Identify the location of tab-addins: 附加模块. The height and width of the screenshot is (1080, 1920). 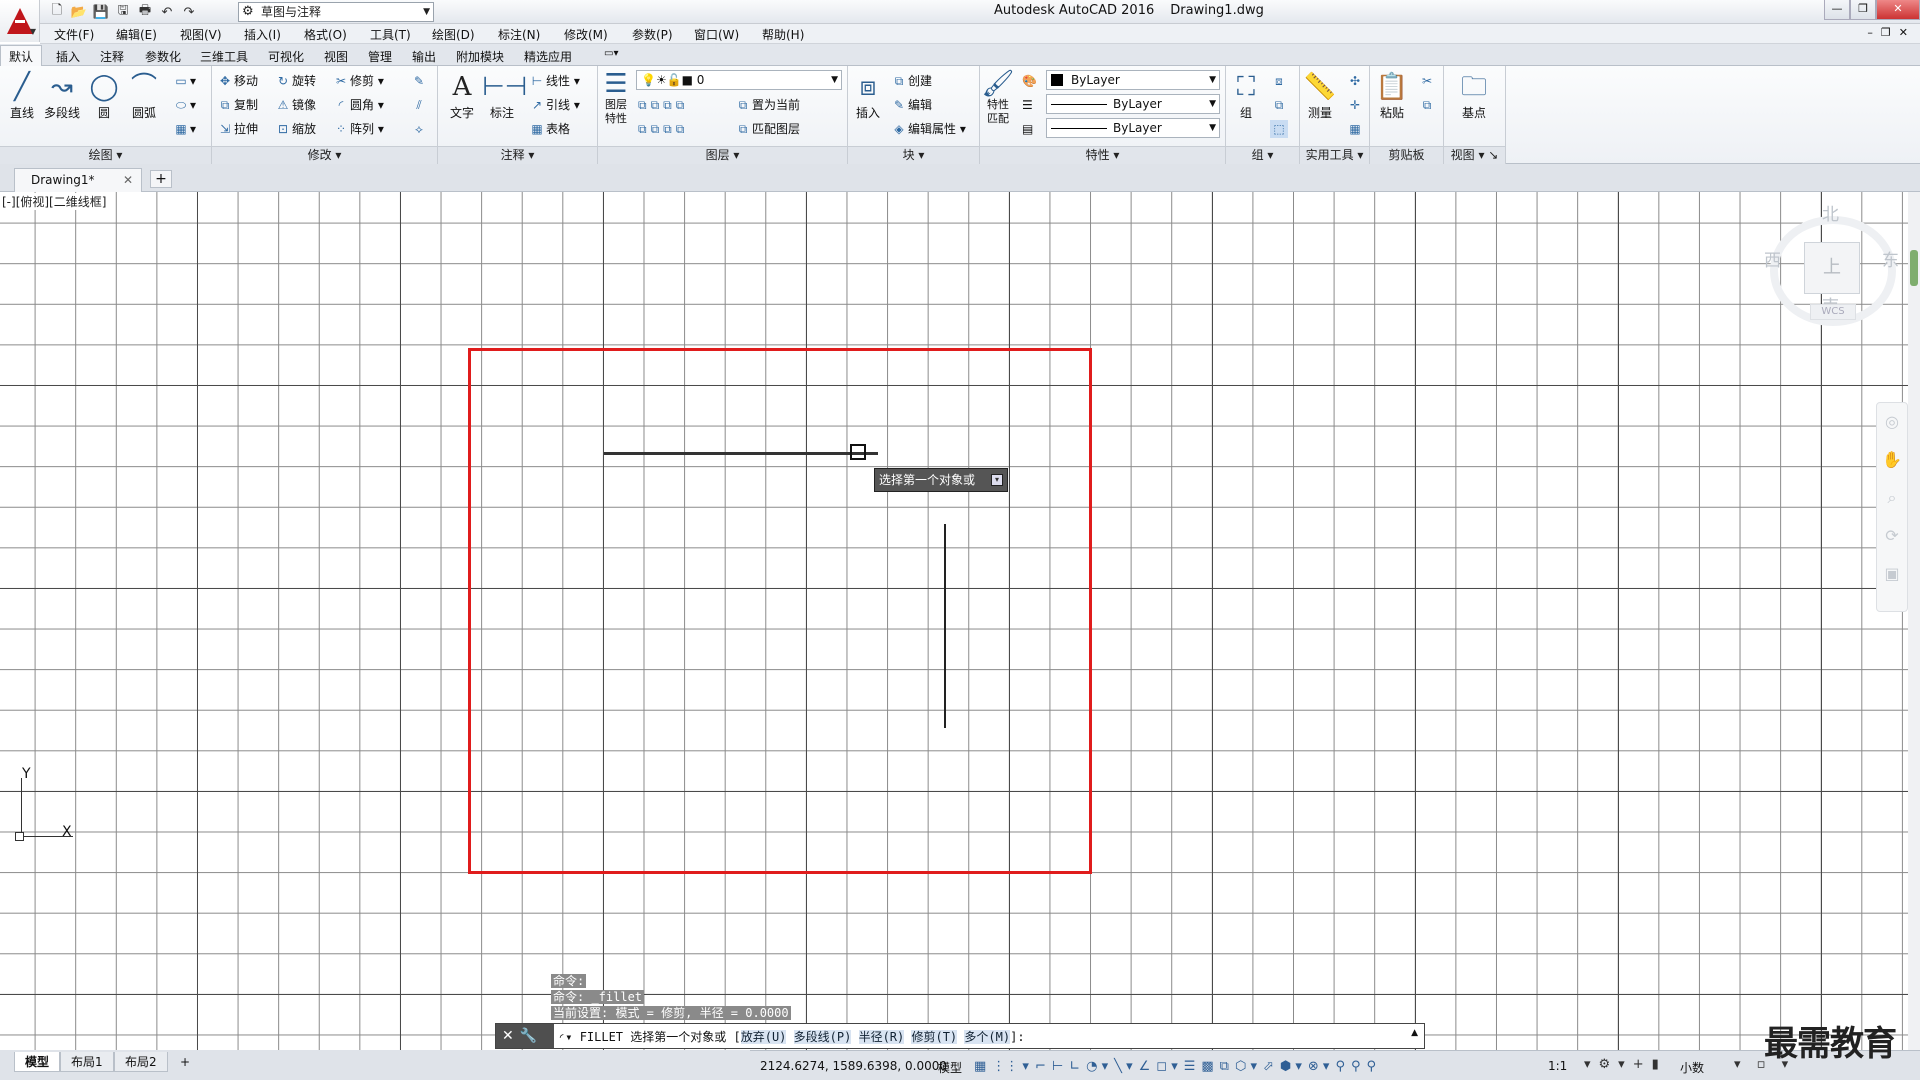
(480, 56).